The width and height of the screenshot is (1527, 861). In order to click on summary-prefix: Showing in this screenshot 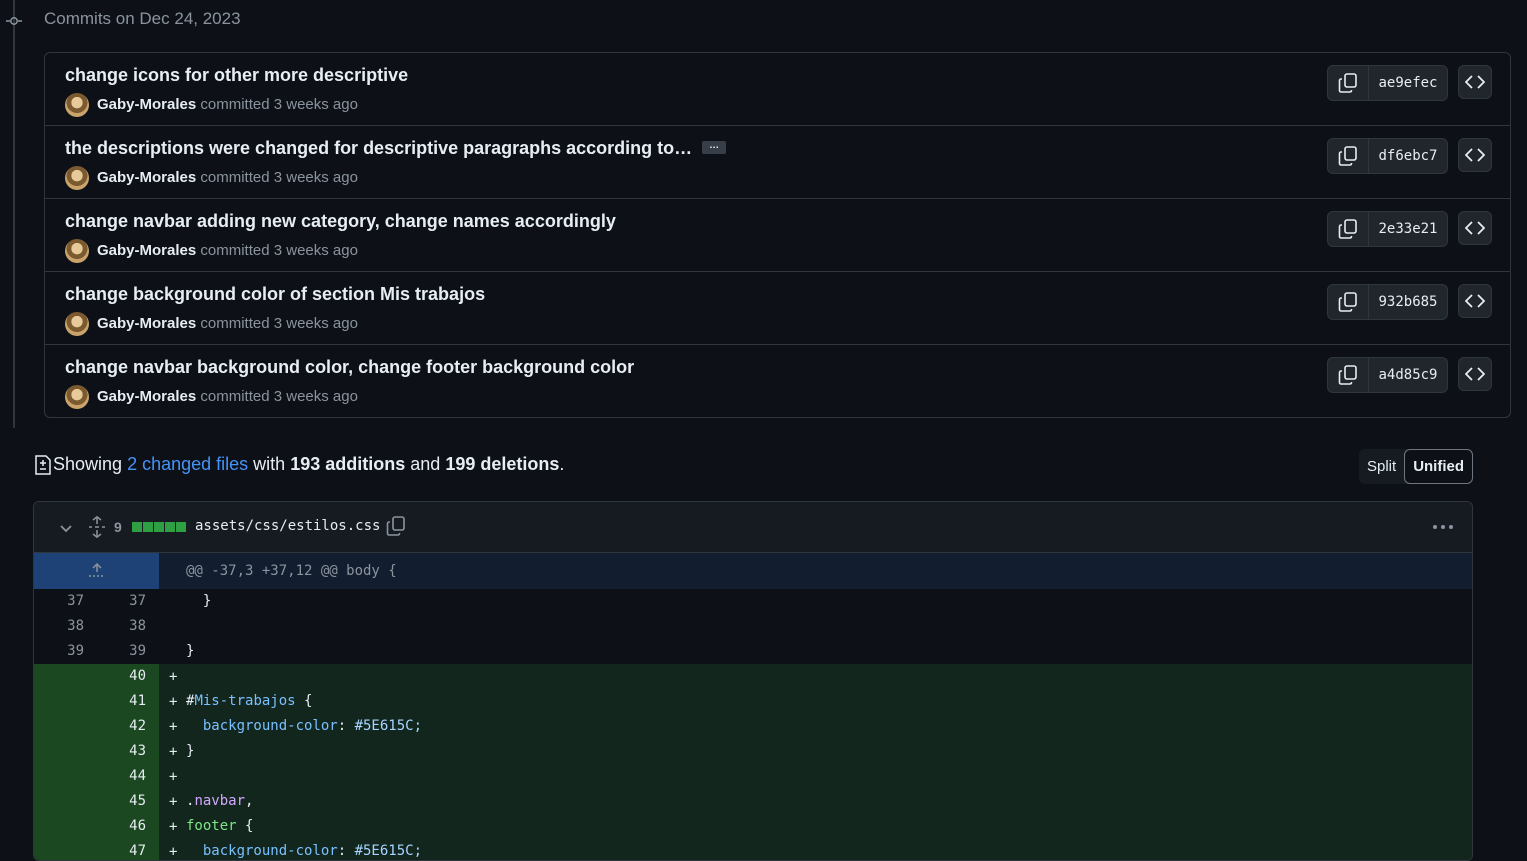, I will do `click(88, 464)`.